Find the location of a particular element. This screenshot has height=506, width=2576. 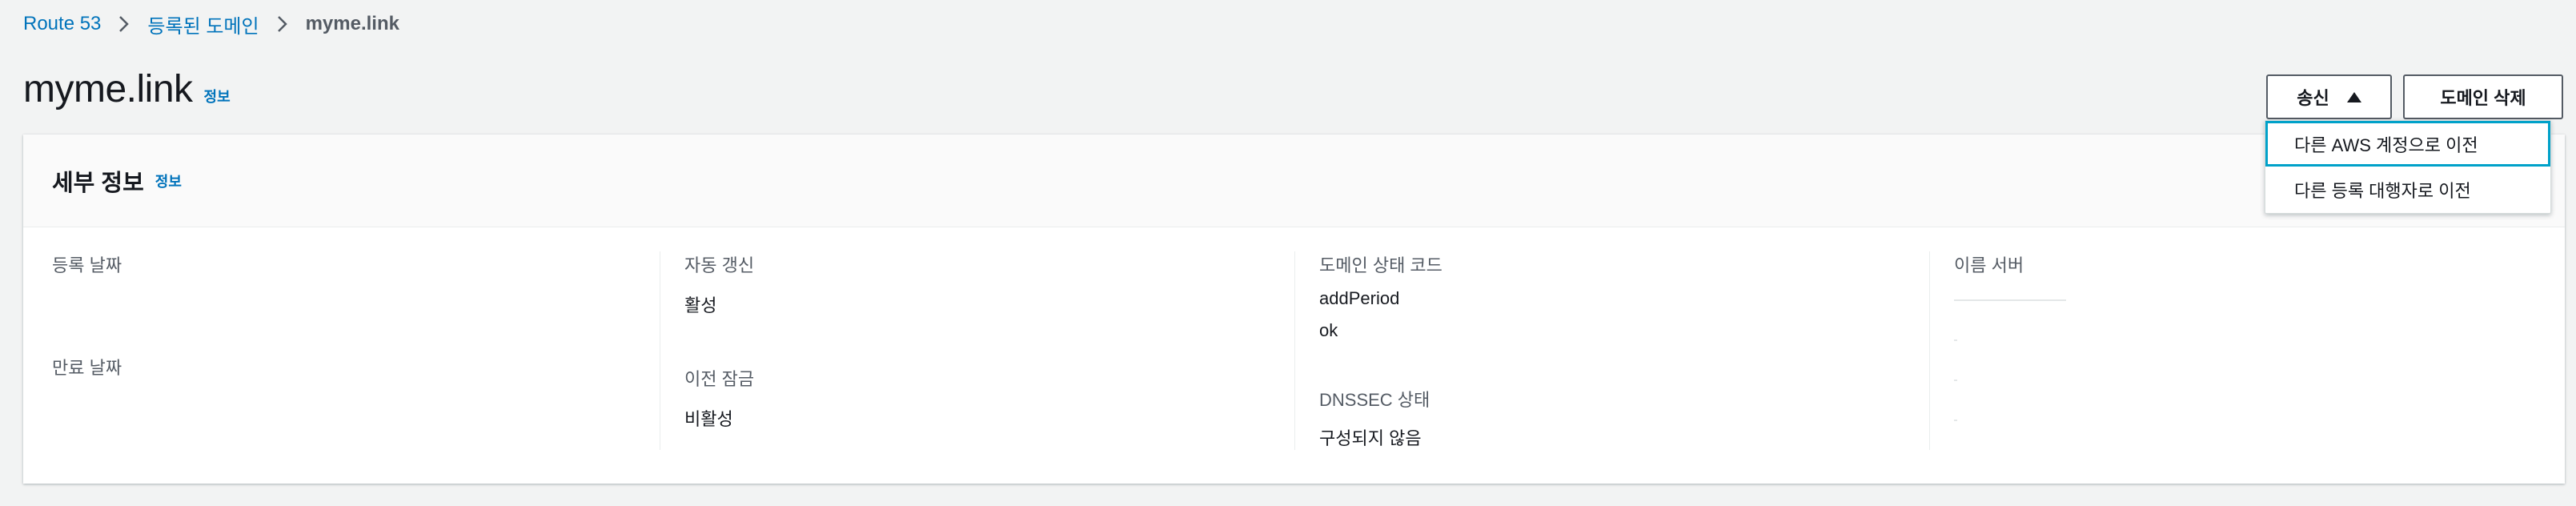

delete-domain-button: 도메인 삭제 is located at coordinates (2483, 96).